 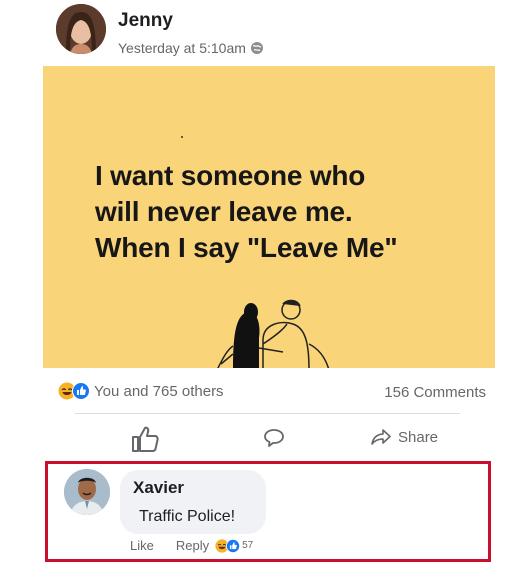 What do you see at coordinates (418, 437) in the screenshot?
I see `share-label: Share` at bounding box center [418, 437].